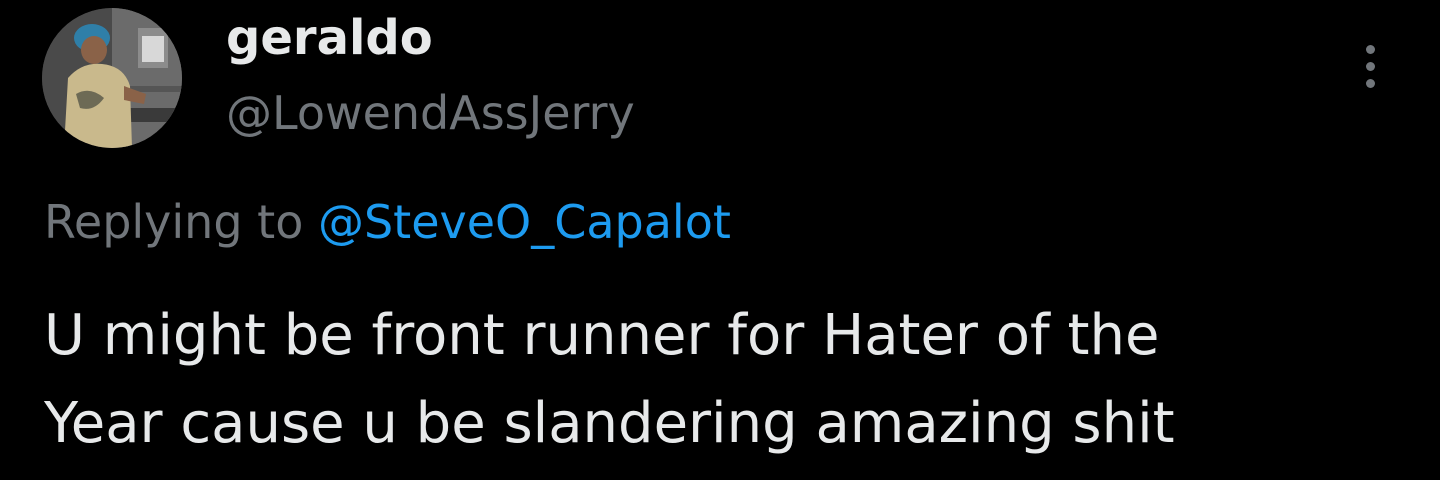 This screenshot has width=1440, height=480. I want to click on avatar-image, so click(112, 78).